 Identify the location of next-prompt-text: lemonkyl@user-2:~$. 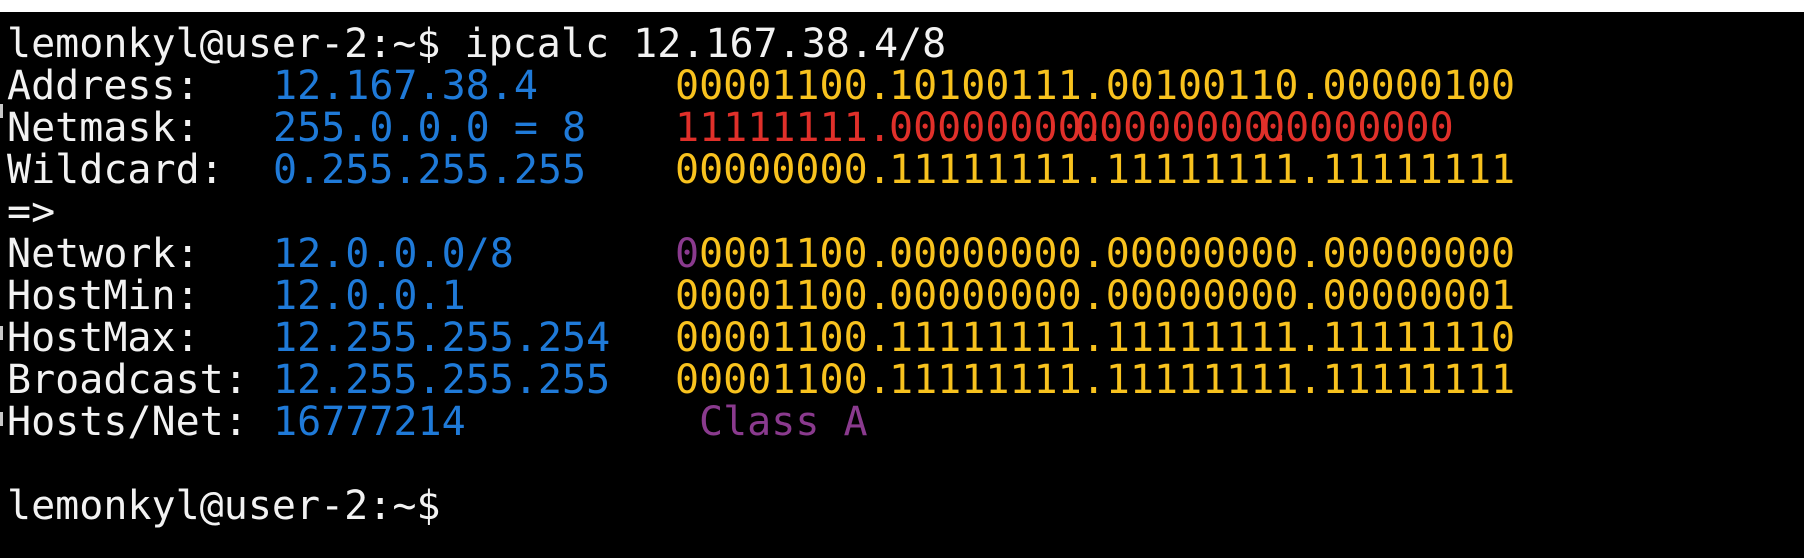
(224, 506).